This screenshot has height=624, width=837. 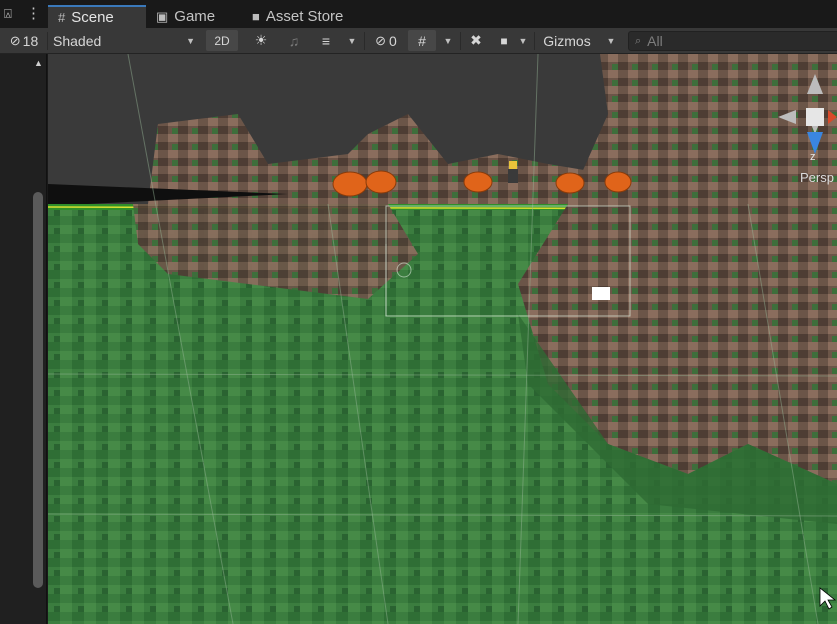 I want to click on tools-icon: ✖, so click(x=476, y=40).